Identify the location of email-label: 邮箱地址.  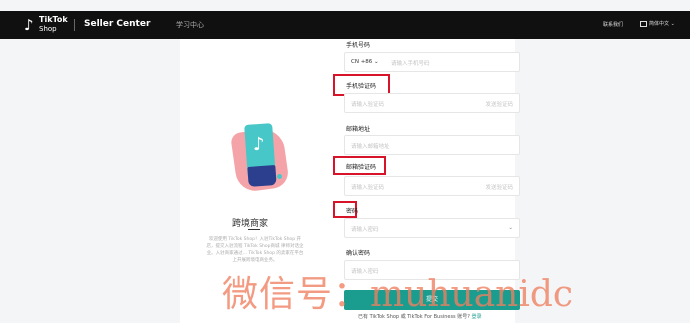
(358, 129).